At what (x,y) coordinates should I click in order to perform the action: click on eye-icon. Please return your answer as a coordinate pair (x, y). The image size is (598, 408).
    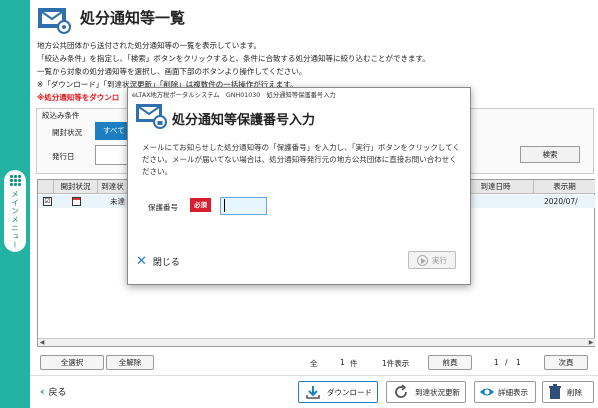
    Looking at the image, I should click on (487, 392).